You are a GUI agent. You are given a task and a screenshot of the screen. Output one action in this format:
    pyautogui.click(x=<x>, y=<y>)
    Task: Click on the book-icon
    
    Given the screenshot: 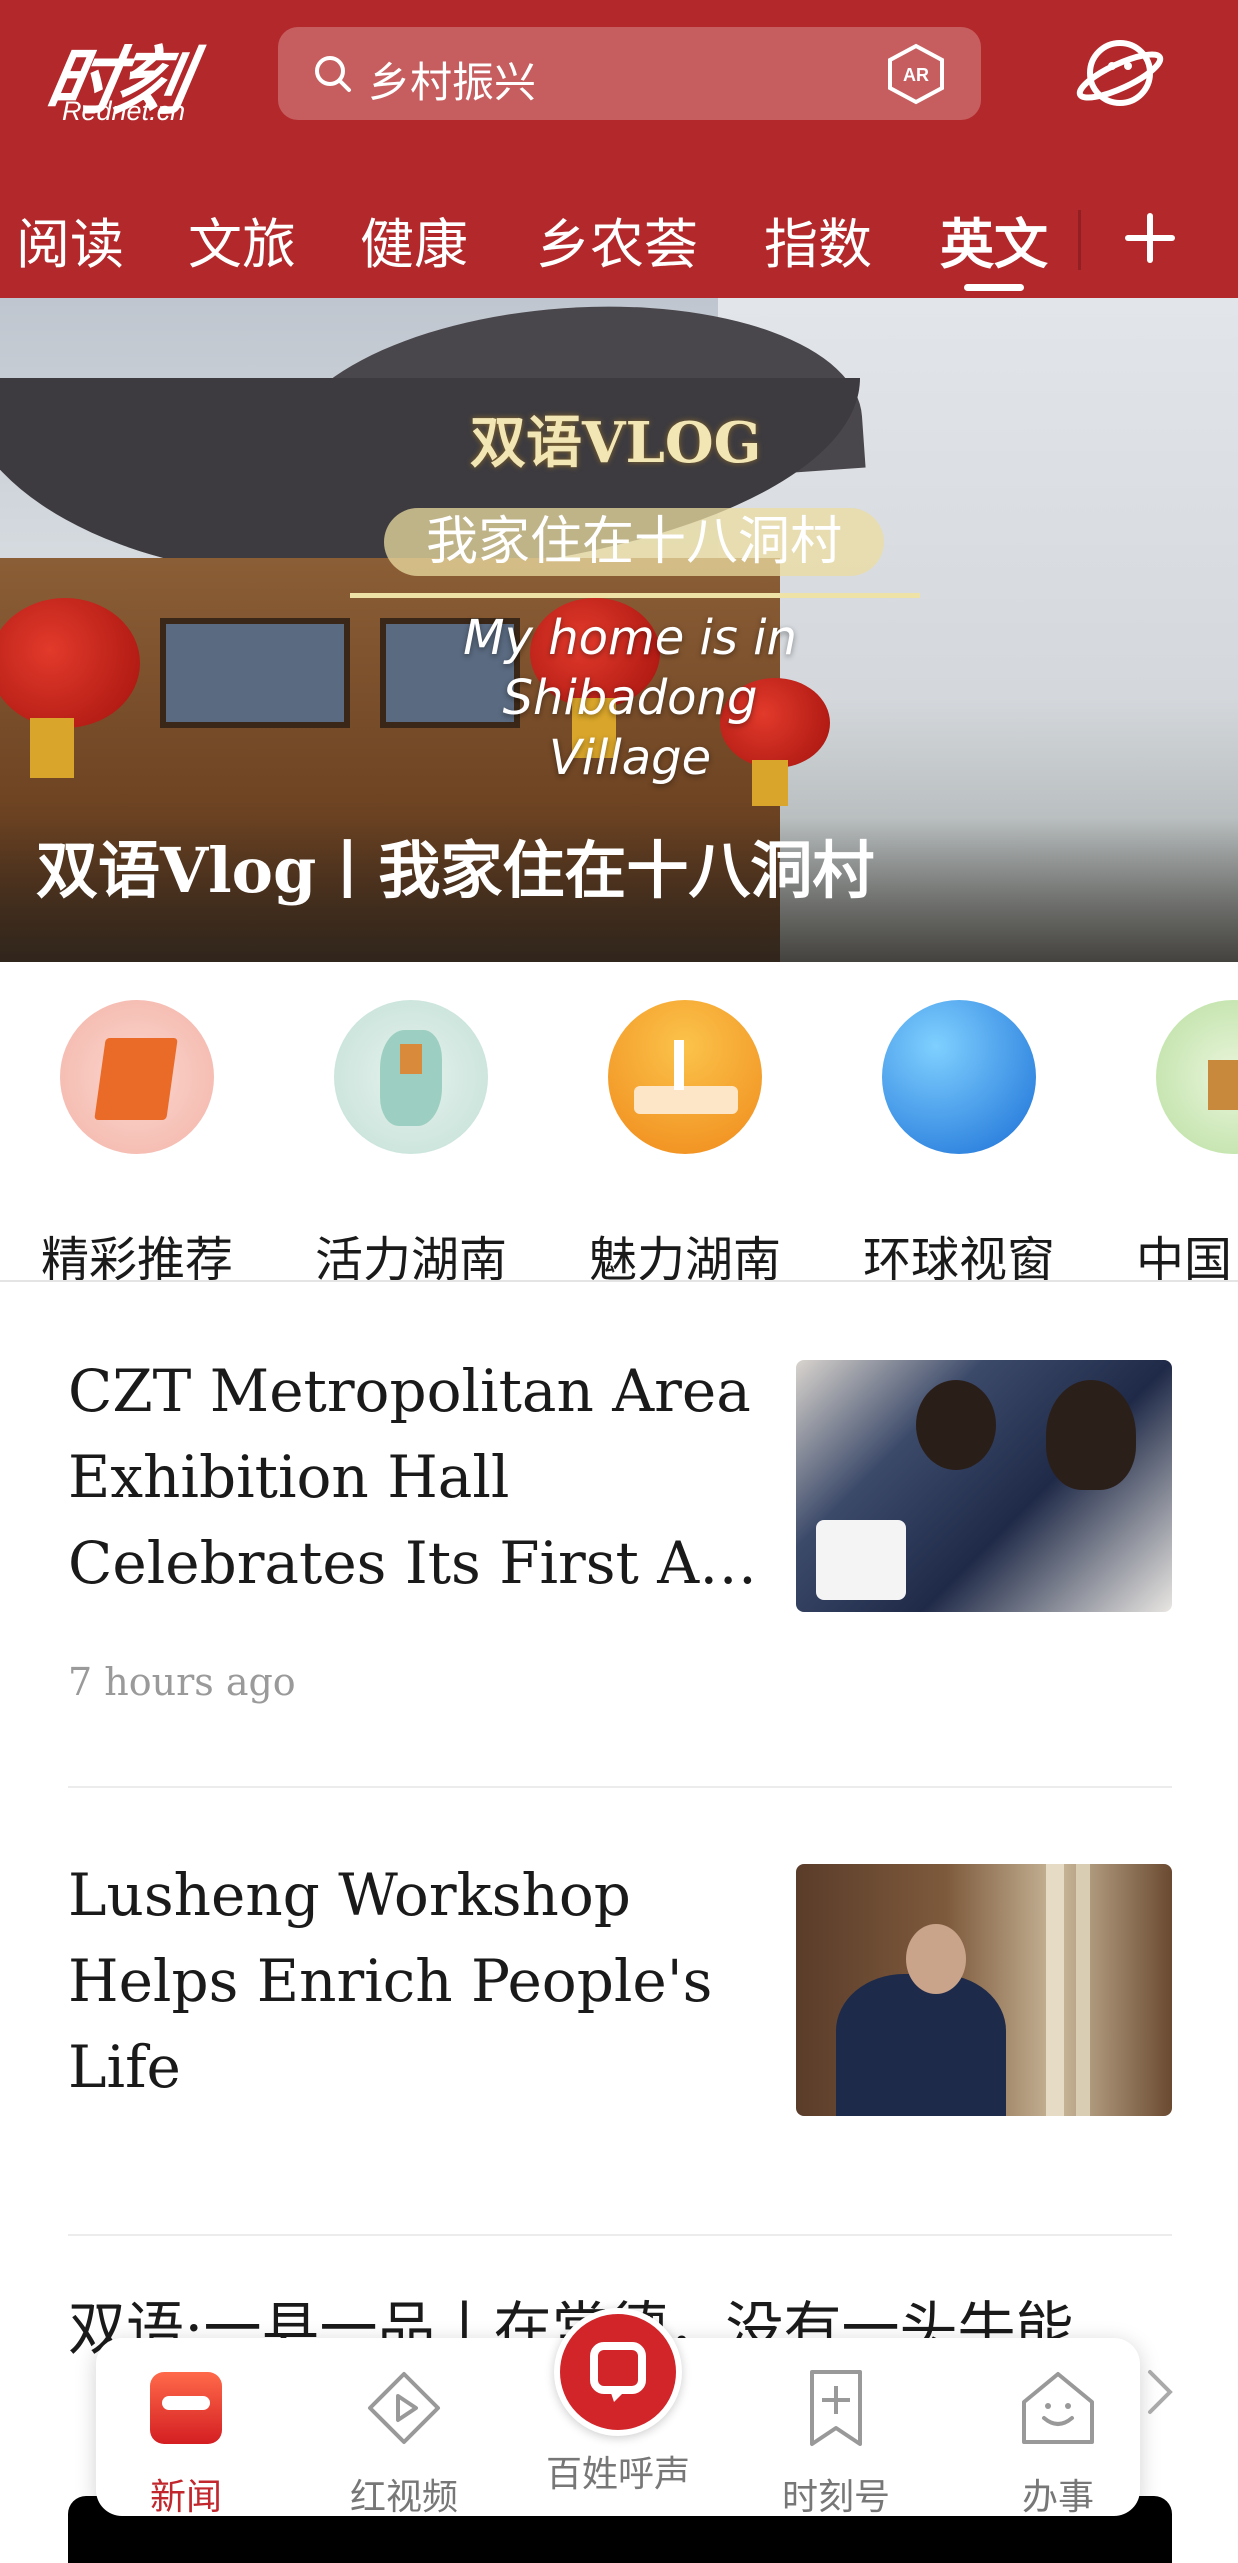 What is the action you would take?
    pyautogui.click(x=137, y=1077)
    